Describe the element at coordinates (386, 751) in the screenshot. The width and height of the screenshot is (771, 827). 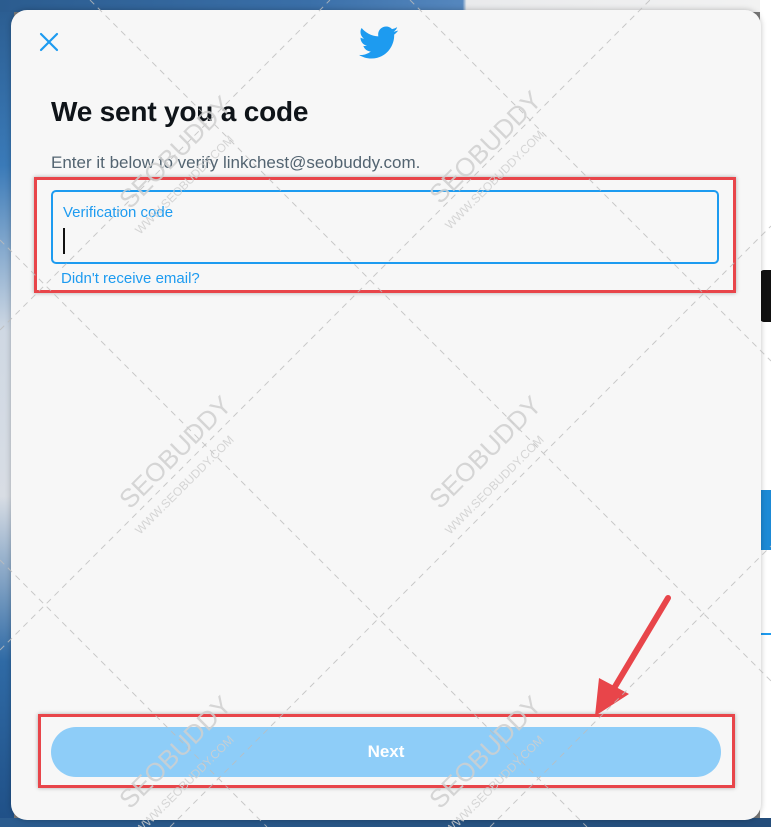
I see `annotation-highlight-next-button` at that location.